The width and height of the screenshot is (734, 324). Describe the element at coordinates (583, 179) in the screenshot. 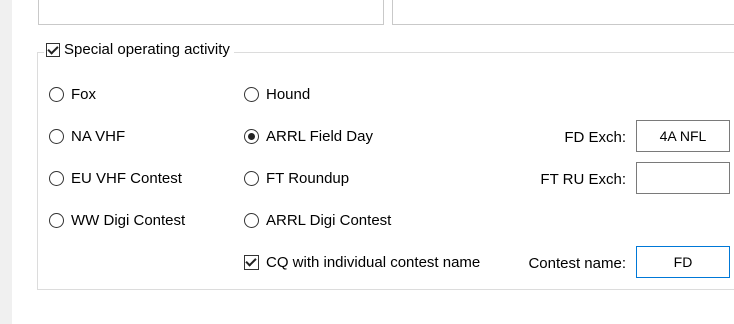

I see `ft-ru-exch-label: FT RU Exch:` at that location.